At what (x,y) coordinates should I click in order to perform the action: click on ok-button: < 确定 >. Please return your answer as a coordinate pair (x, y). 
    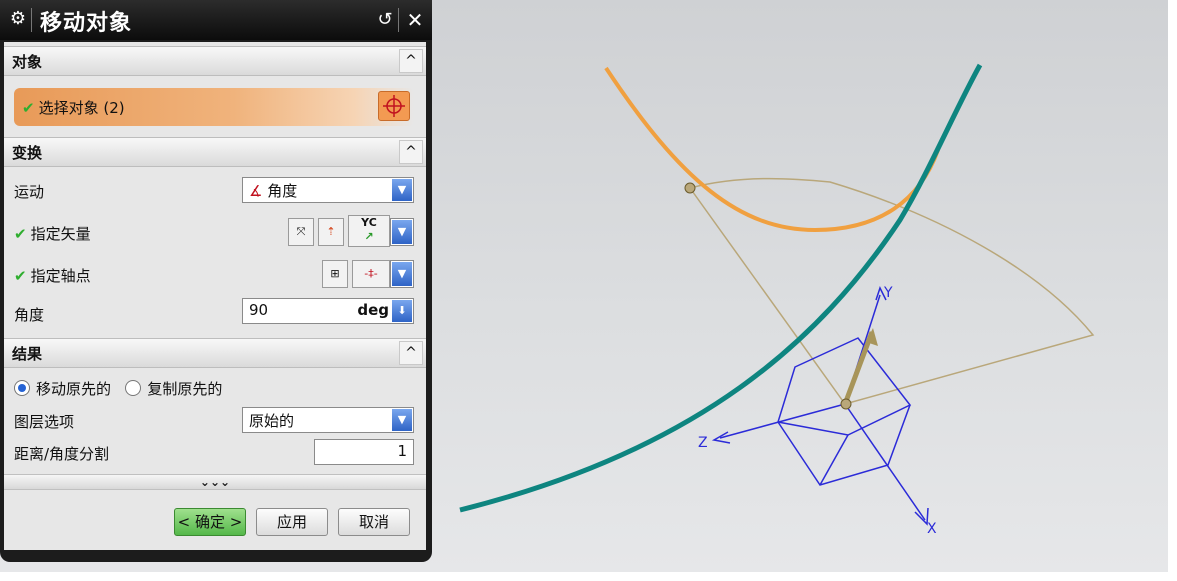
    Looking at the image, I should click on (210, 522).